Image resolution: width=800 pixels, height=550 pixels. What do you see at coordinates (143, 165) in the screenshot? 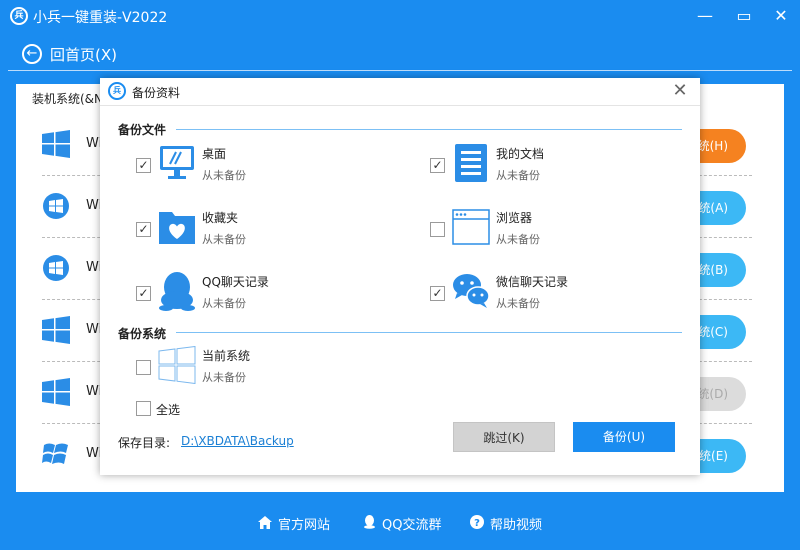
I see `desktop-checkbox: ✓` at bounding box center [143, 165].